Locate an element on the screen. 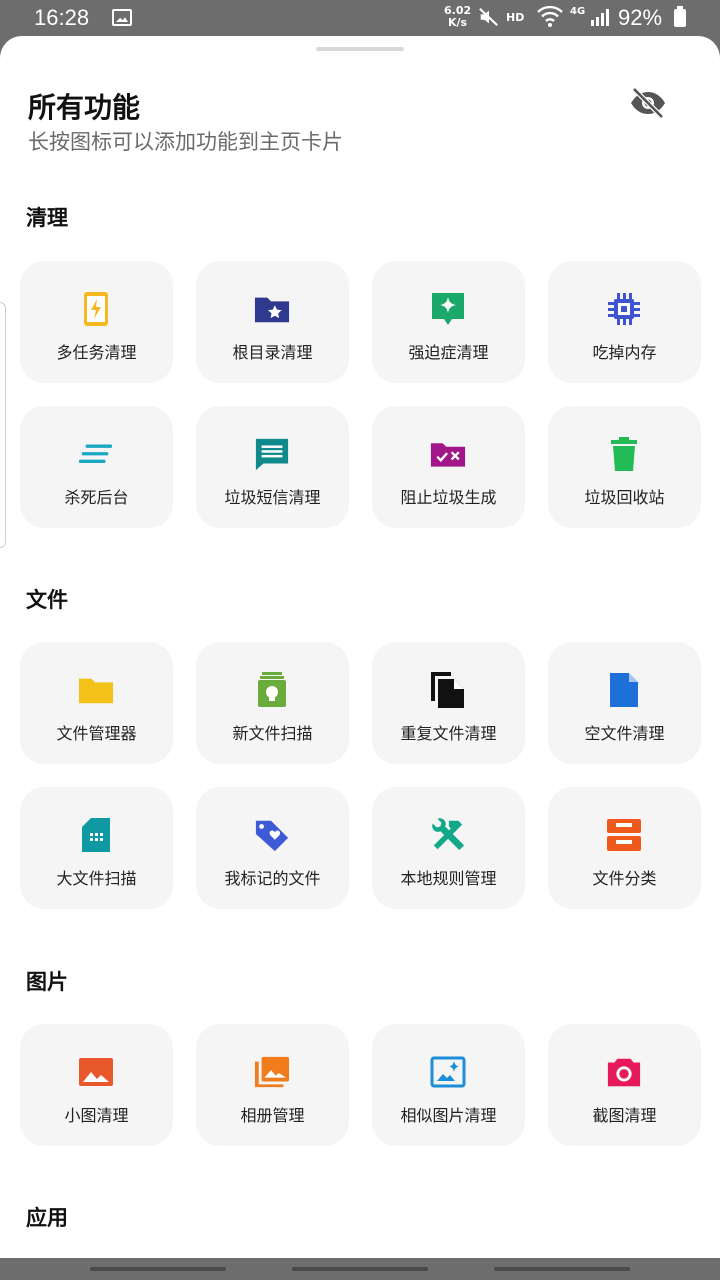 The width and height of the screenshot is (720, 1280). feature-label: 相册管理 is located at coordinates (272, 1115).